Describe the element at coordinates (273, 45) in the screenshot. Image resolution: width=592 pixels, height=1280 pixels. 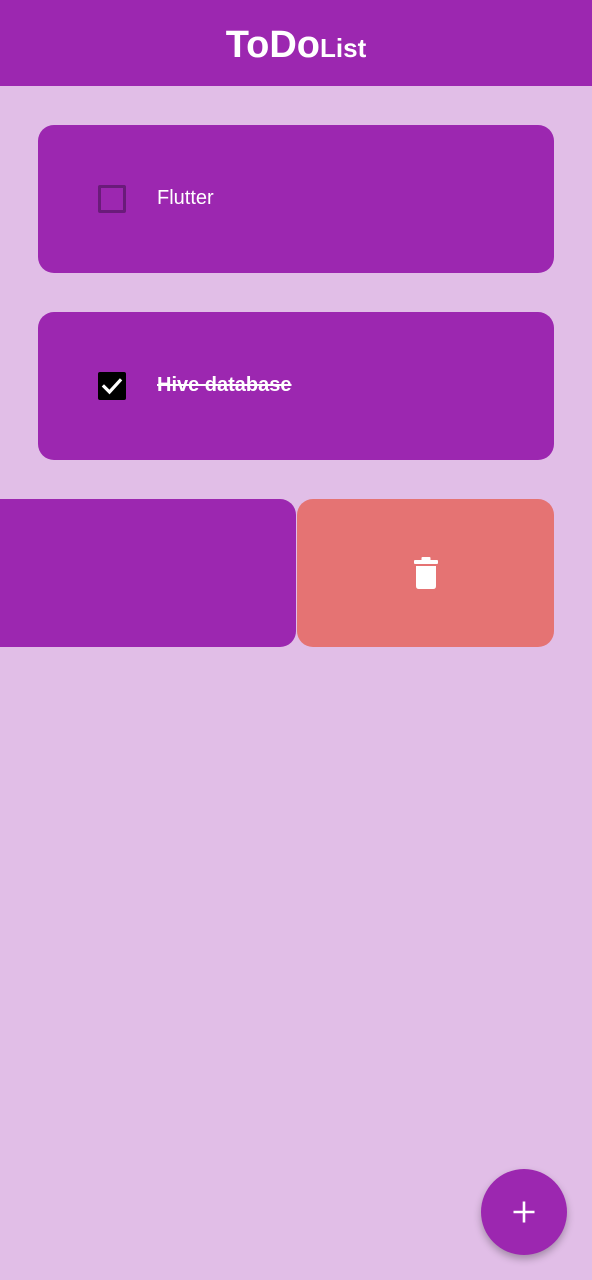
I see `app-title-main: ToDo` at that location.